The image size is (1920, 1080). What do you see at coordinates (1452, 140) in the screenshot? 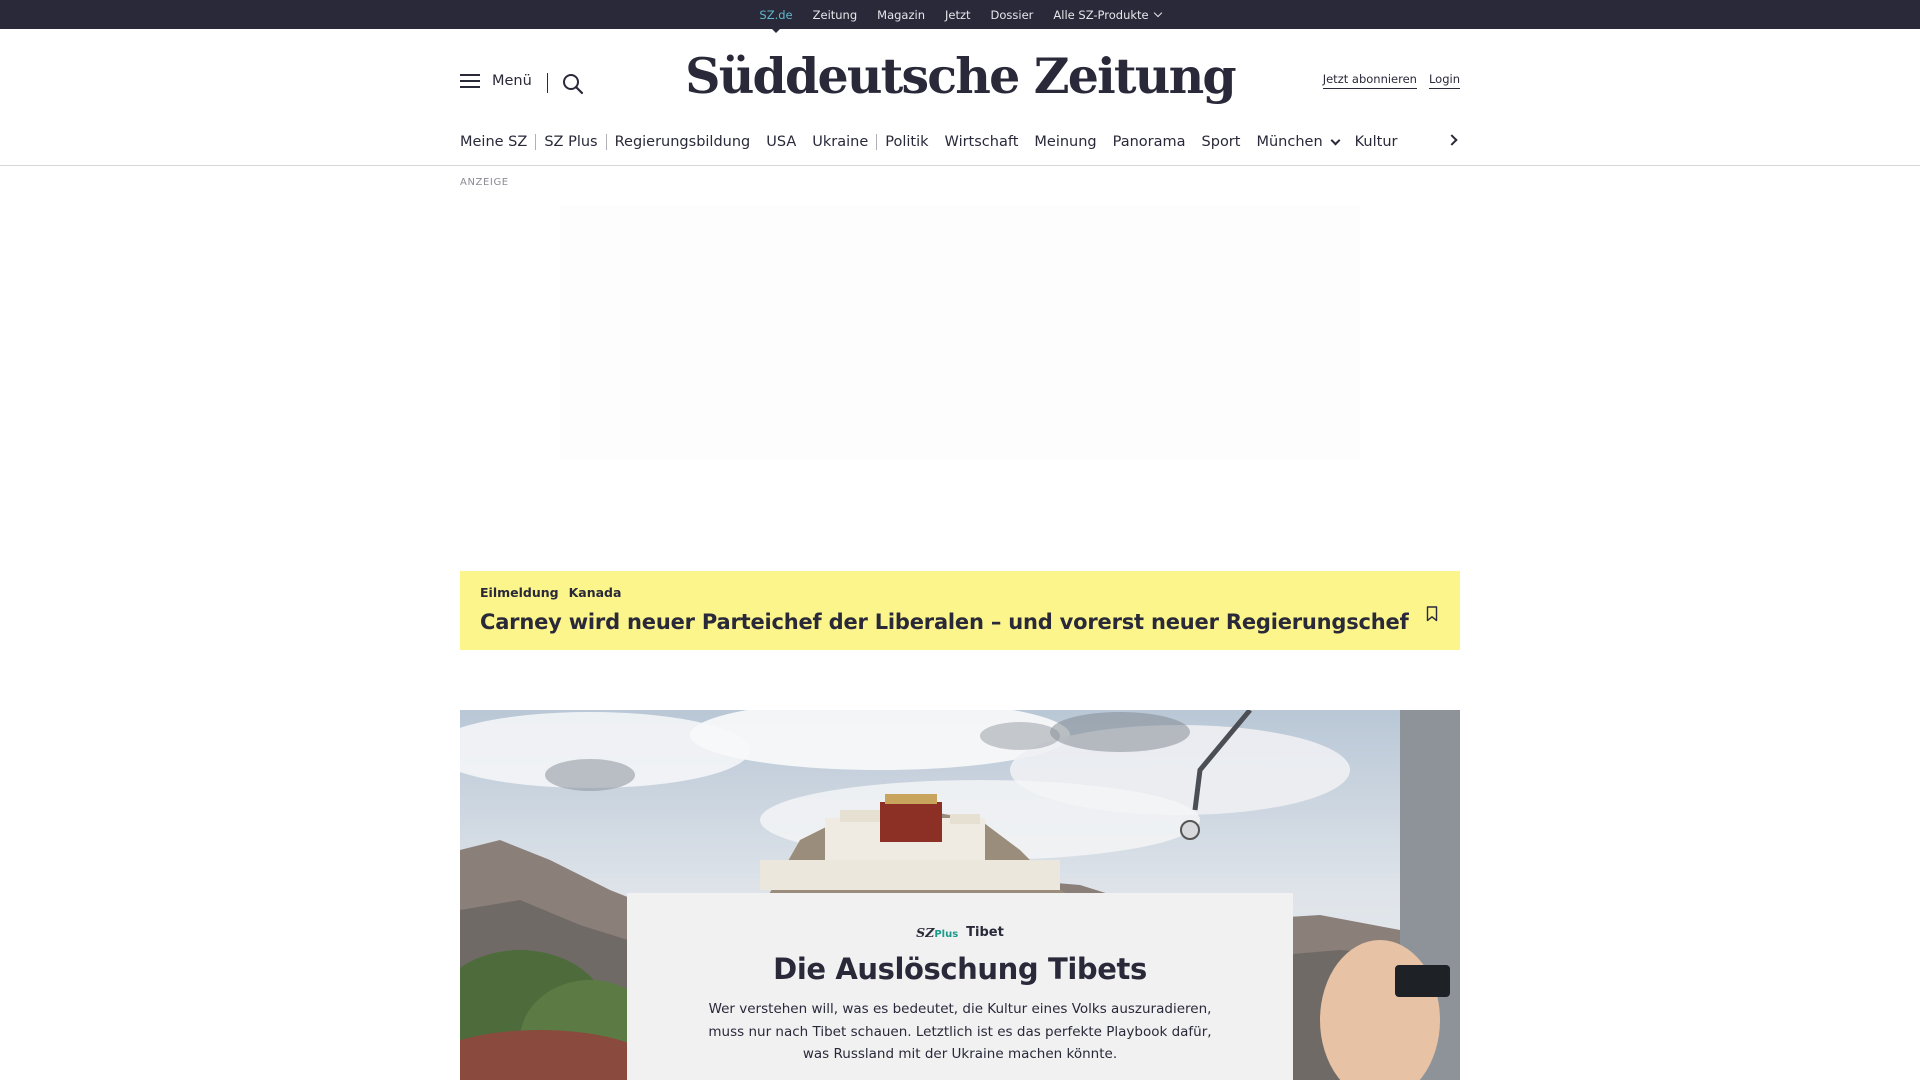
I see `chevron-right-icon` at bounding box center [1452, 140].